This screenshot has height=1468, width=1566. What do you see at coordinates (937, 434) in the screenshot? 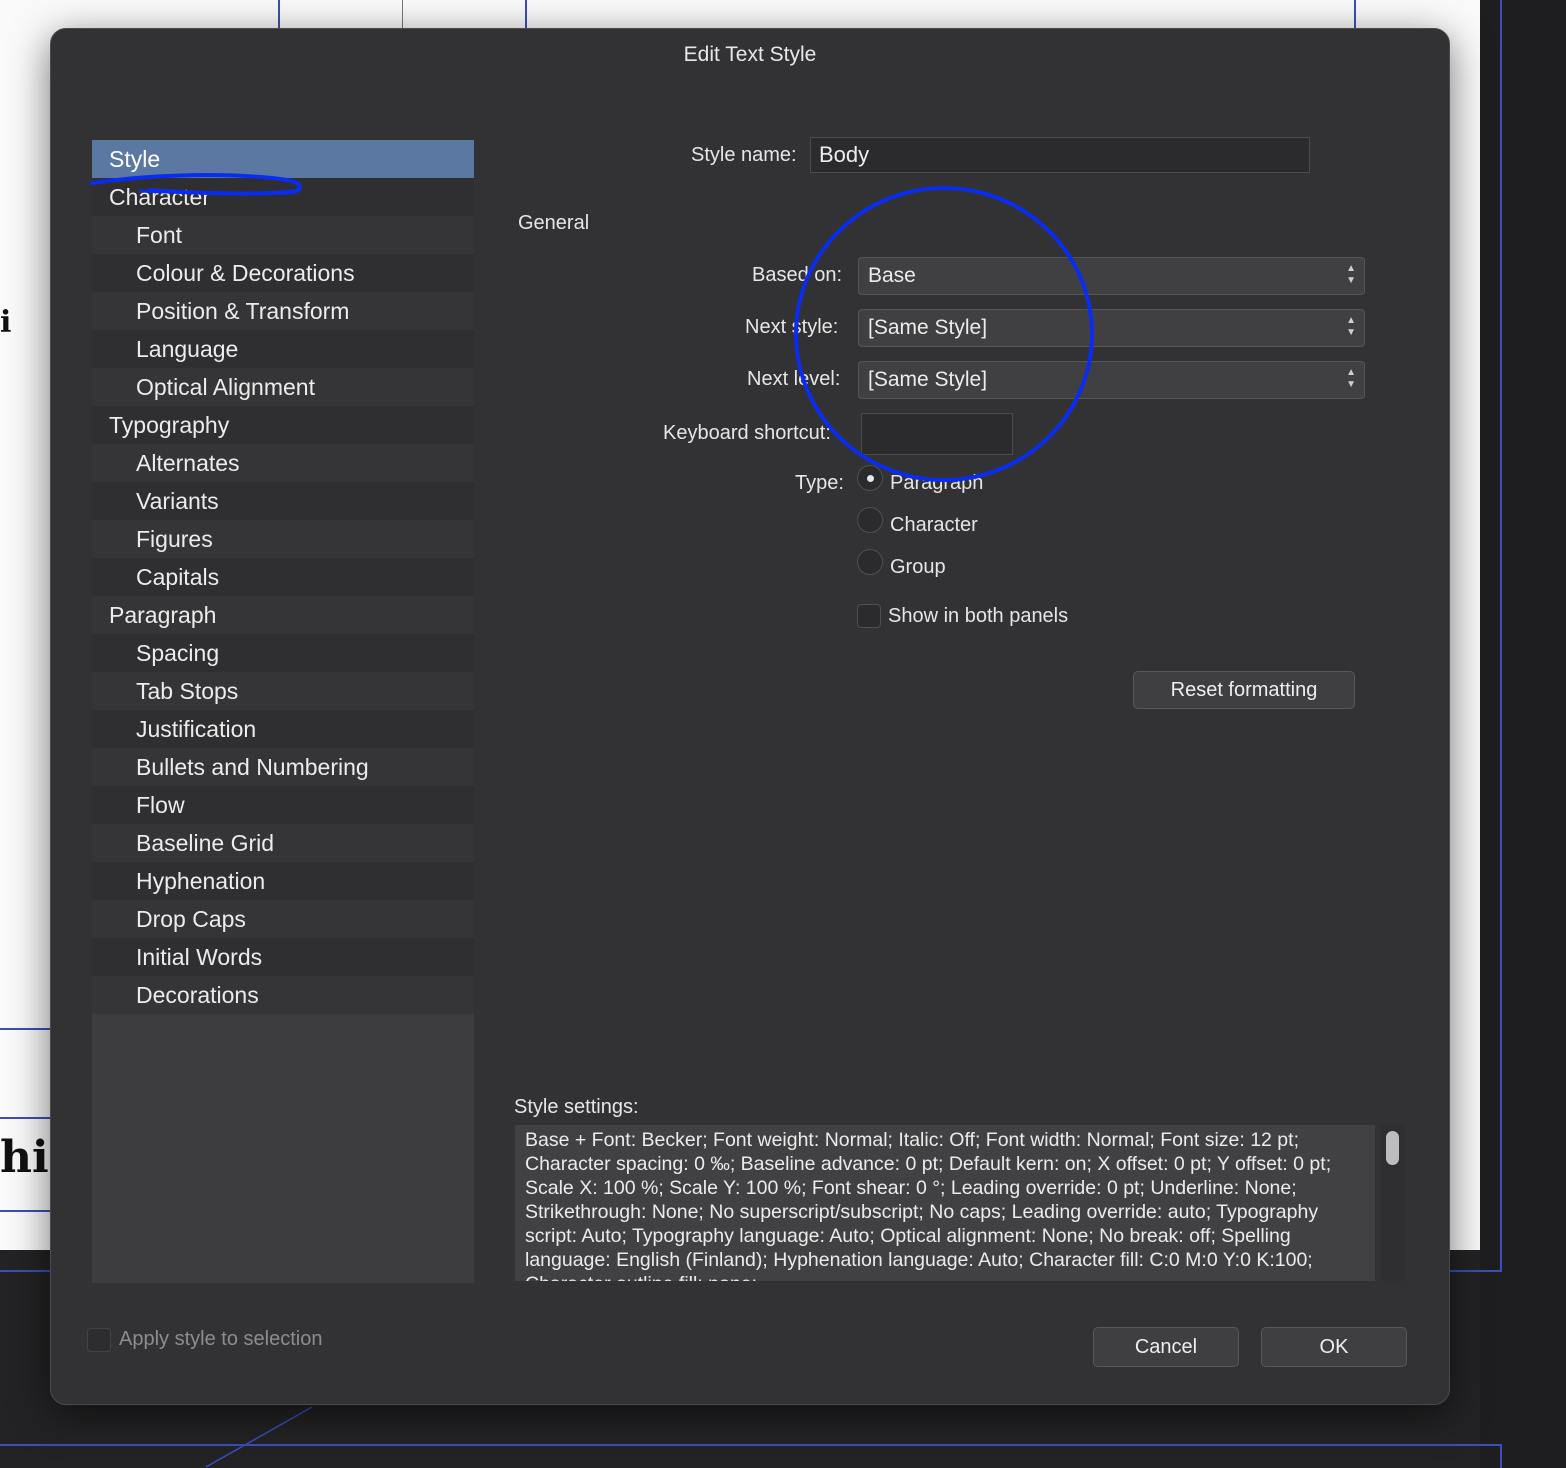
I see `keyboard-shortcut-input` at bounding box center [937, 434].